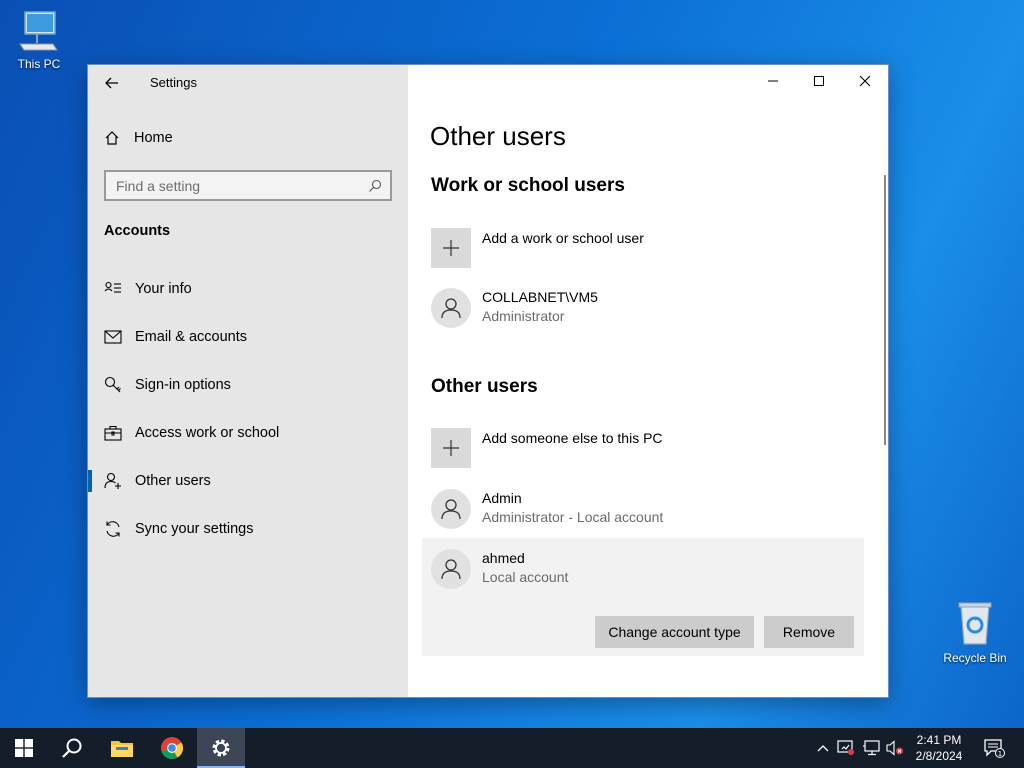 Image resolution: width=1024 pixels, height=768 pixels. Describe the element at coordinates (153, 138) in the screenshot. I see `home-label: Home` at that location.